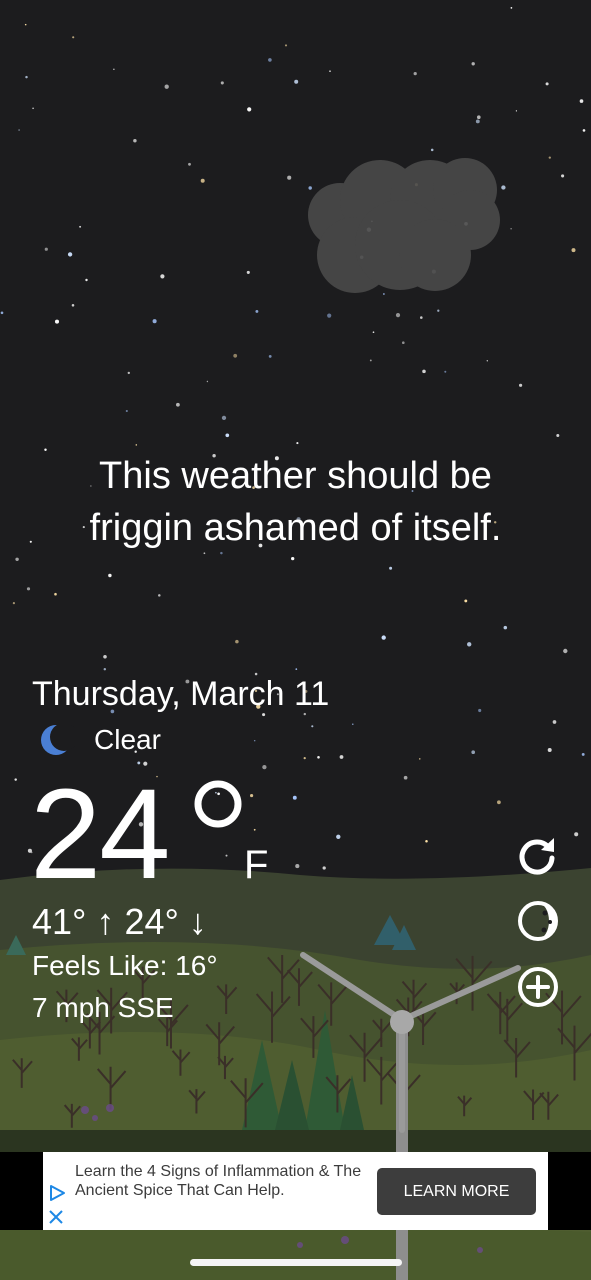 The image size is (591, 1280). I want to click on degree-symbol, so click(218, 804).